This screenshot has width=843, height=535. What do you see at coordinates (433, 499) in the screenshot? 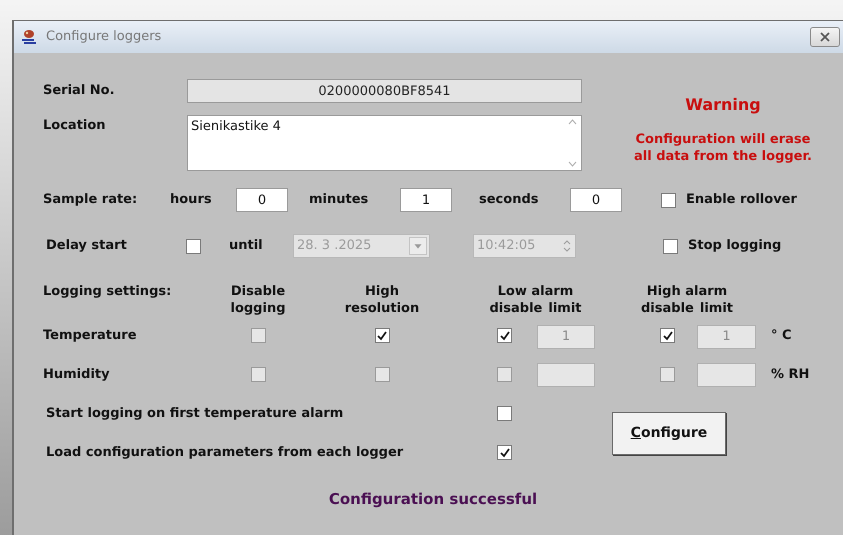
I see `status-message: Configuration successful` at bounding box center [433, 499].